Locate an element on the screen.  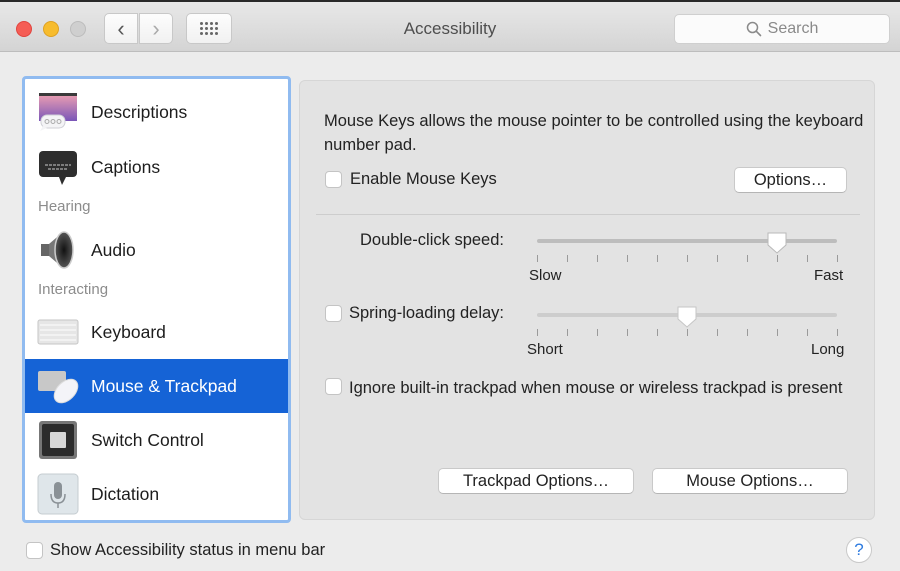
show-status-label: Show Accessibility status in menu bar is located at coordinates (188, 550).